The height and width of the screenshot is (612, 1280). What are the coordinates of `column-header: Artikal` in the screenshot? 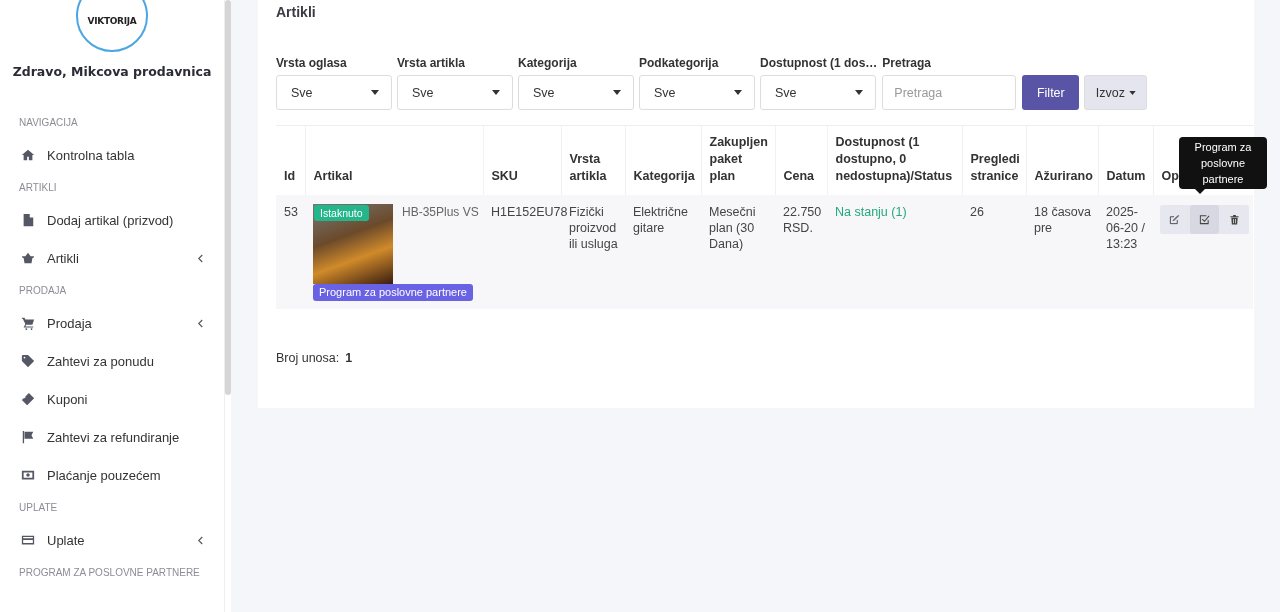 It's located at (333, 176).